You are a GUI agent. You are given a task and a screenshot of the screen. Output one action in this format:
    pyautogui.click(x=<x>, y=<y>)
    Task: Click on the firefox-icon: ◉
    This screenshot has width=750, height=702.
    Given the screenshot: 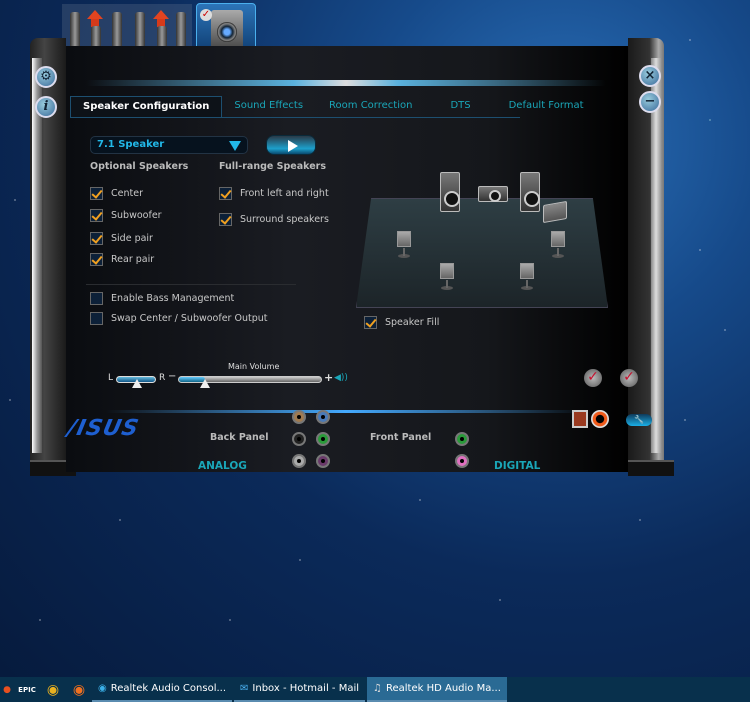 What is the action you would take?
    pyautogui.click(x=79, y=689)
    